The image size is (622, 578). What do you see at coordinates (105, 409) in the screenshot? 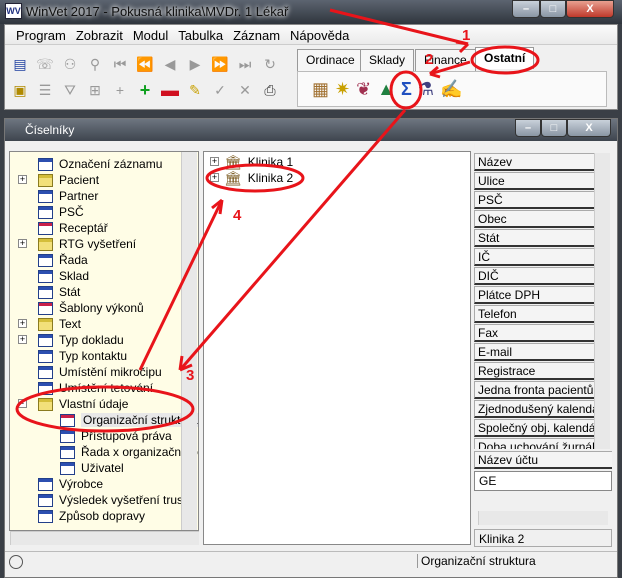
I see `annotation-ellipse-tree` at bounding box center [105, 409].